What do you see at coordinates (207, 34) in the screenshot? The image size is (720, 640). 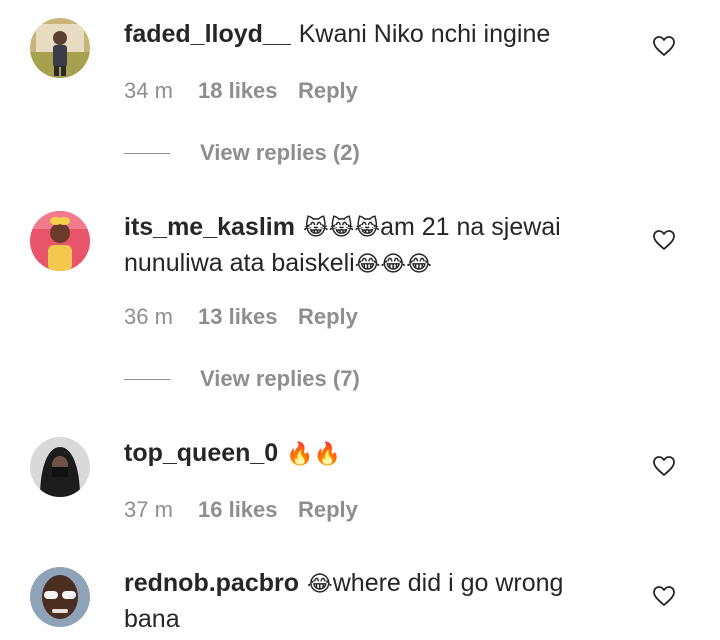 I see `comment-username: faded_lloyd__` at bounding box center [207, 34].